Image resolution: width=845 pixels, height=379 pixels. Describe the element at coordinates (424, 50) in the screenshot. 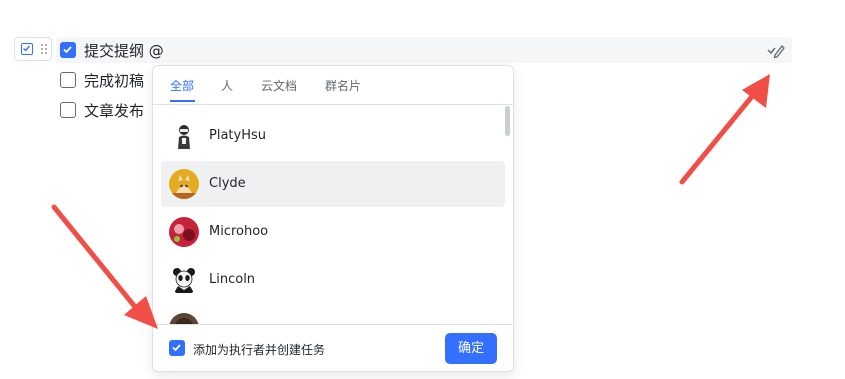

I see `active-row-highlight` at that location.